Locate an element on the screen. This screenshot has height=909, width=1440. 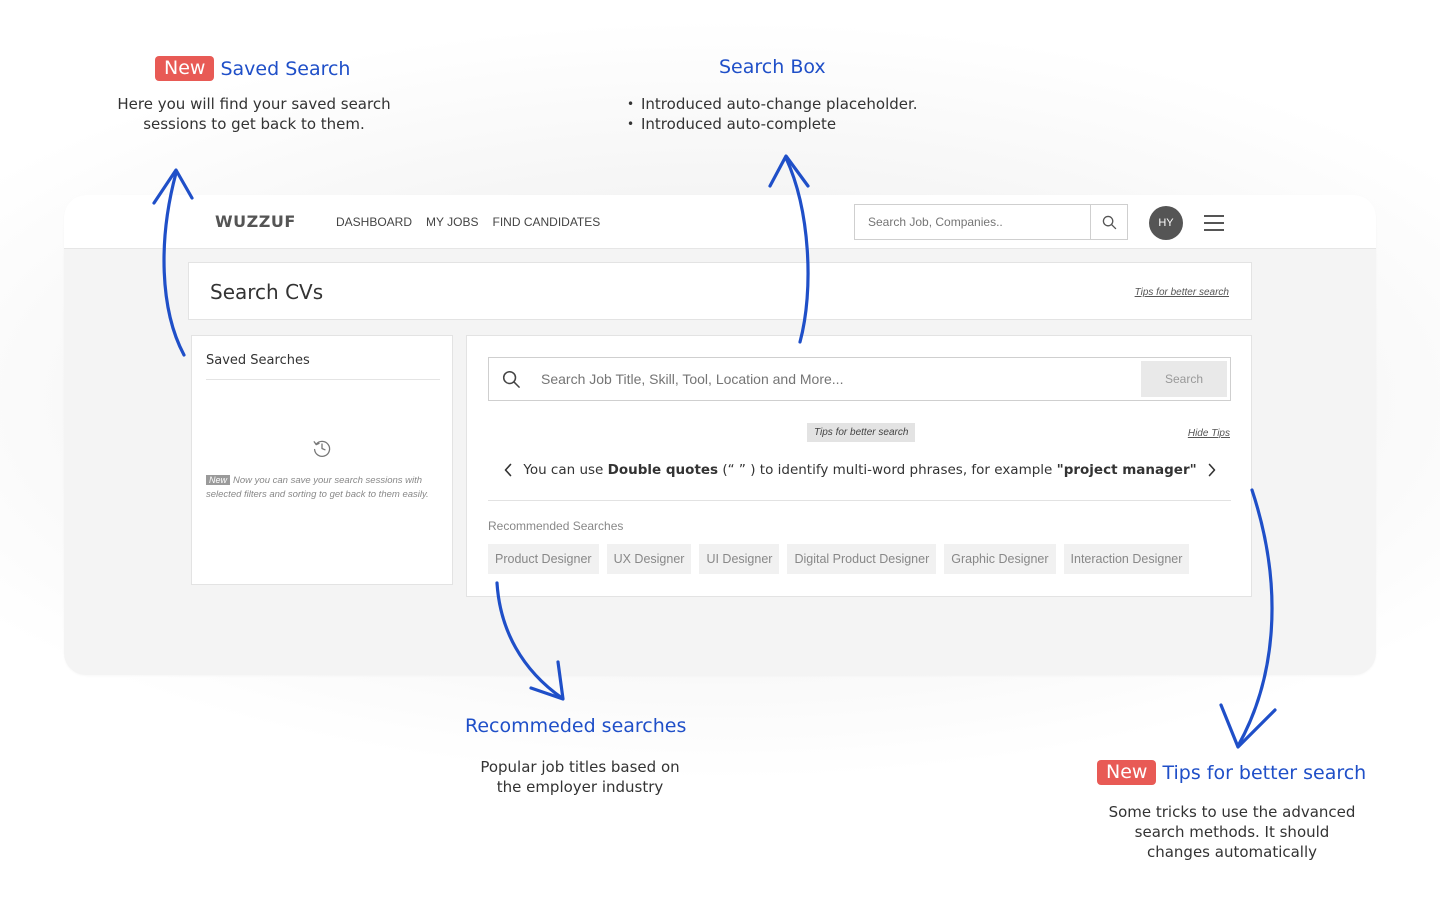
top-search-box is located at coordinates (991, 222).